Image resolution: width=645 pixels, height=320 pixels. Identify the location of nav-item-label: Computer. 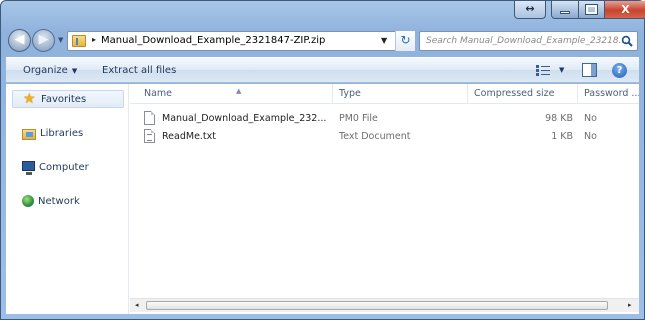
(64, 167).